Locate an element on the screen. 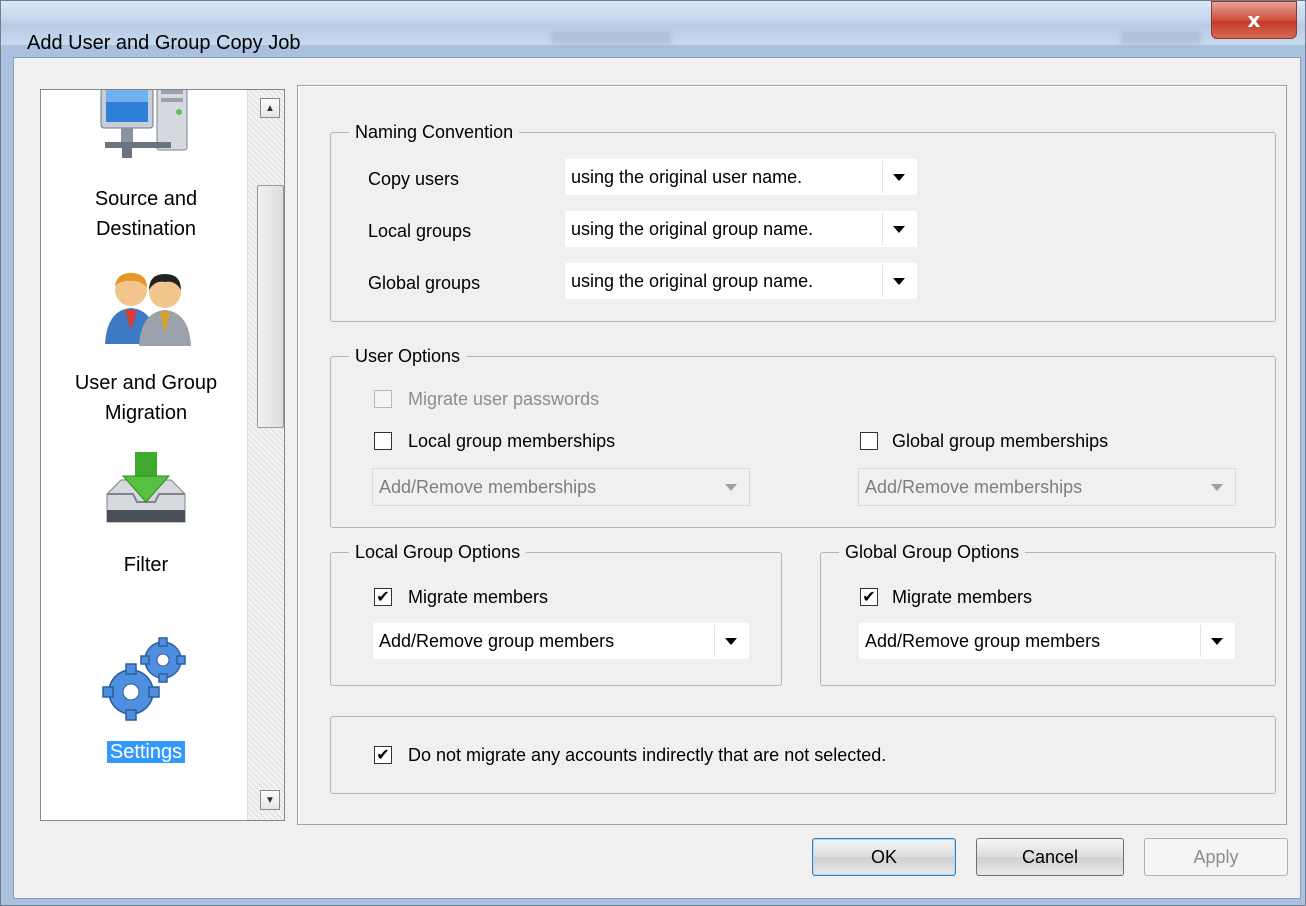  cancel-button: Cancel is located at coordinates (1050, 857).